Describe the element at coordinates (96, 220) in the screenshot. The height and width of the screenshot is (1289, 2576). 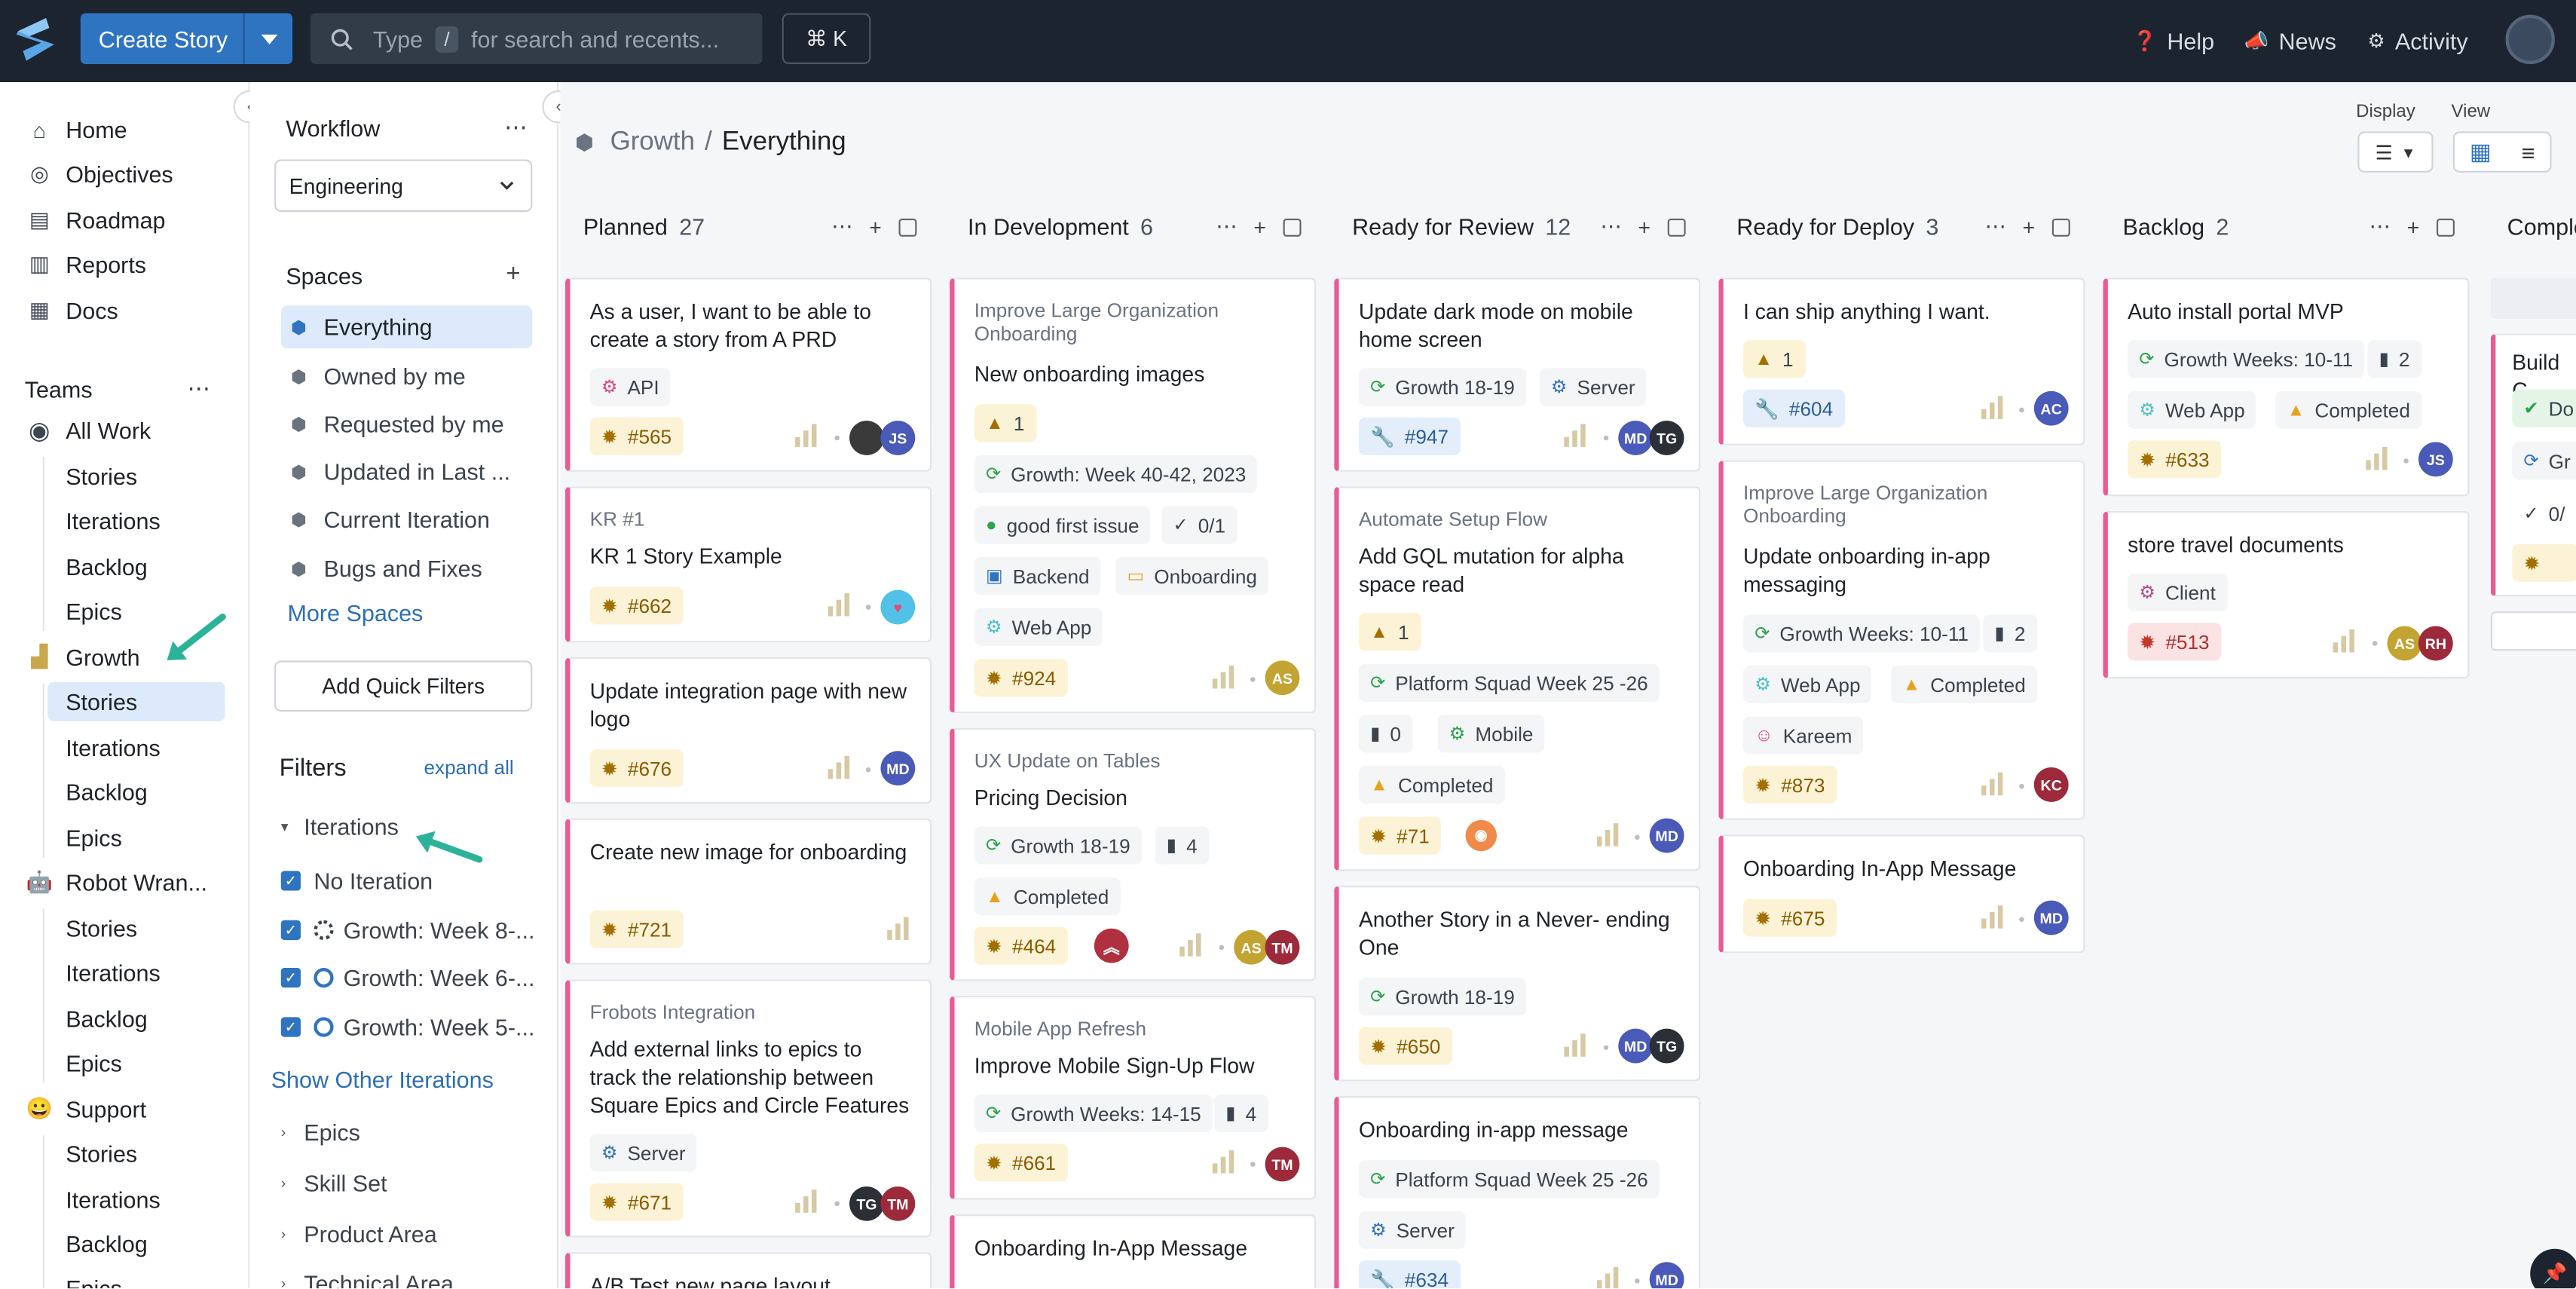
I see `nav-roadmap: ▤ Roadmap` at that location.